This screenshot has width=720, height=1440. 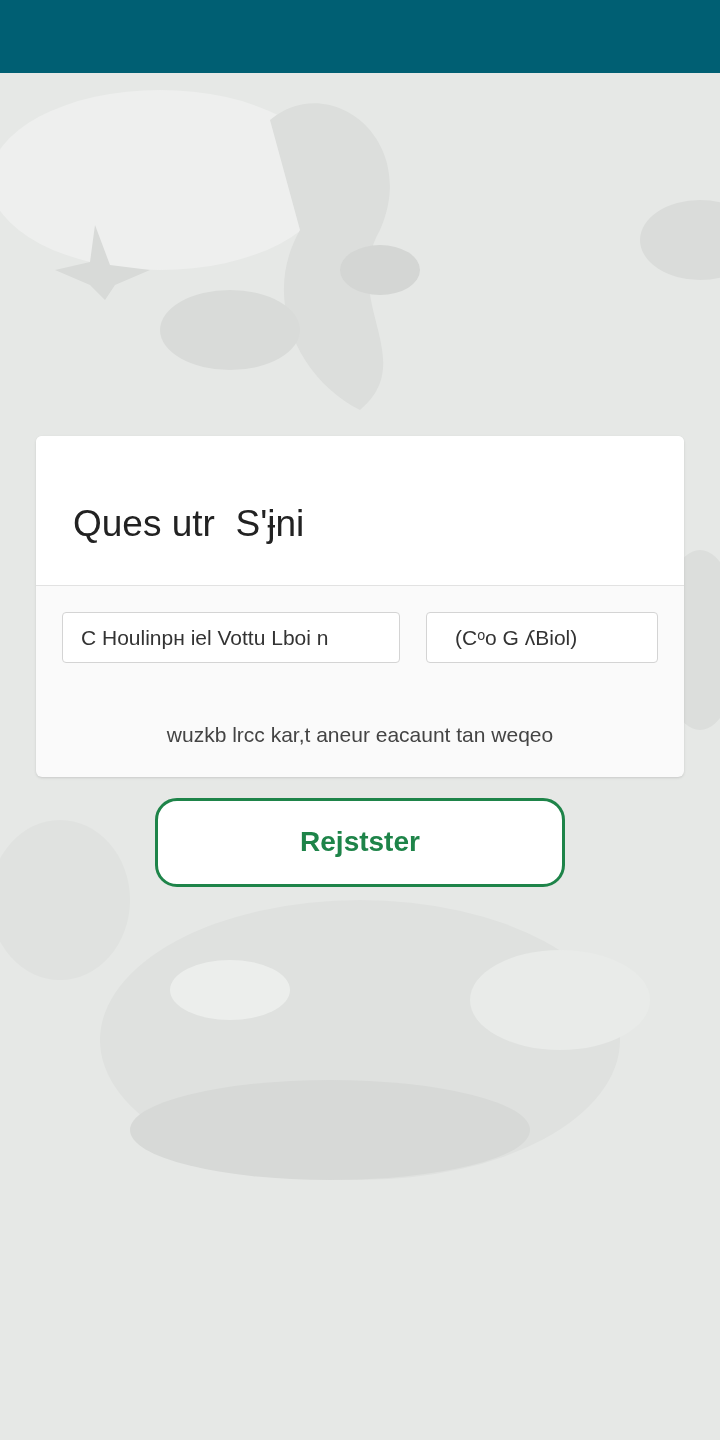 What do you see at coordinates (542, 637) in the screenshot?
I see `input-field: (Cᵒo G ʎBiol)` at bounding box center [542, 637].